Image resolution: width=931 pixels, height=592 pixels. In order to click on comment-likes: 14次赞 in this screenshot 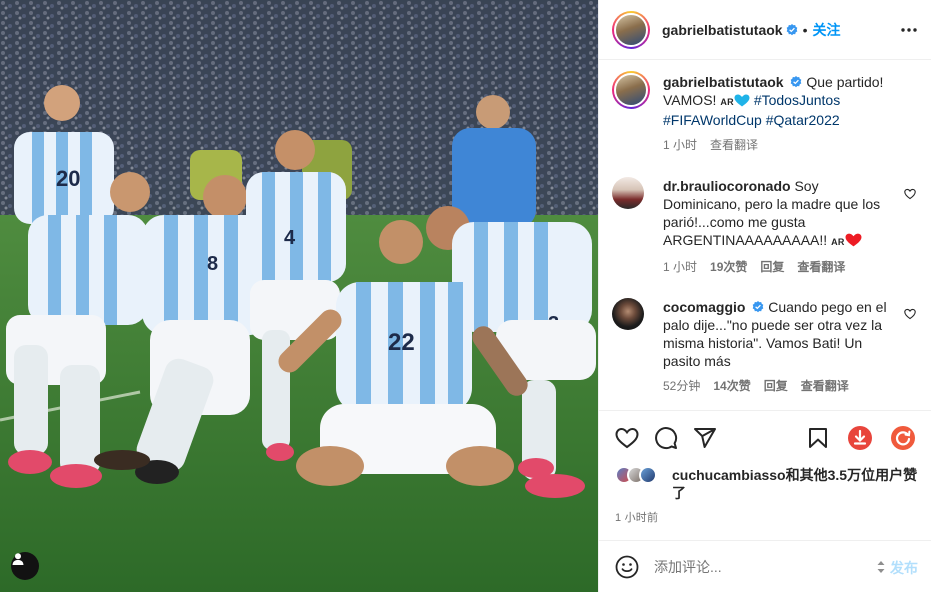, I will do `click(731, 386)`.